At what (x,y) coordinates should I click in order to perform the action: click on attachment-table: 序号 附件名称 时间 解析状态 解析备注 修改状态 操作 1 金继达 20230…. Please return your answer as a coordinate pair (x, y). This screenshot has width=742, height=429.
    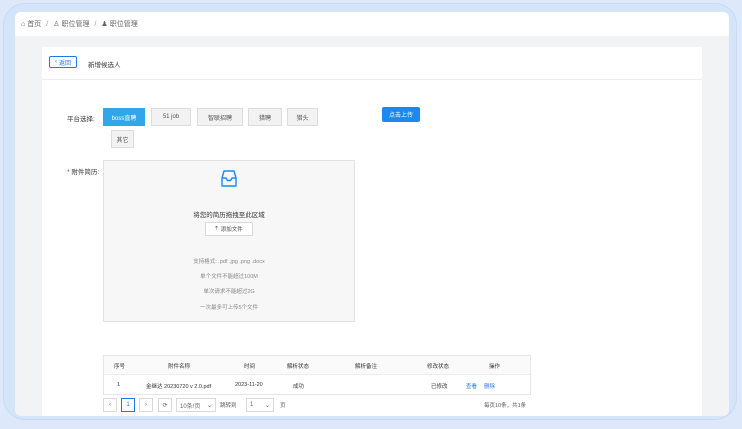
    Looking at the image, I should click on (317, 375).